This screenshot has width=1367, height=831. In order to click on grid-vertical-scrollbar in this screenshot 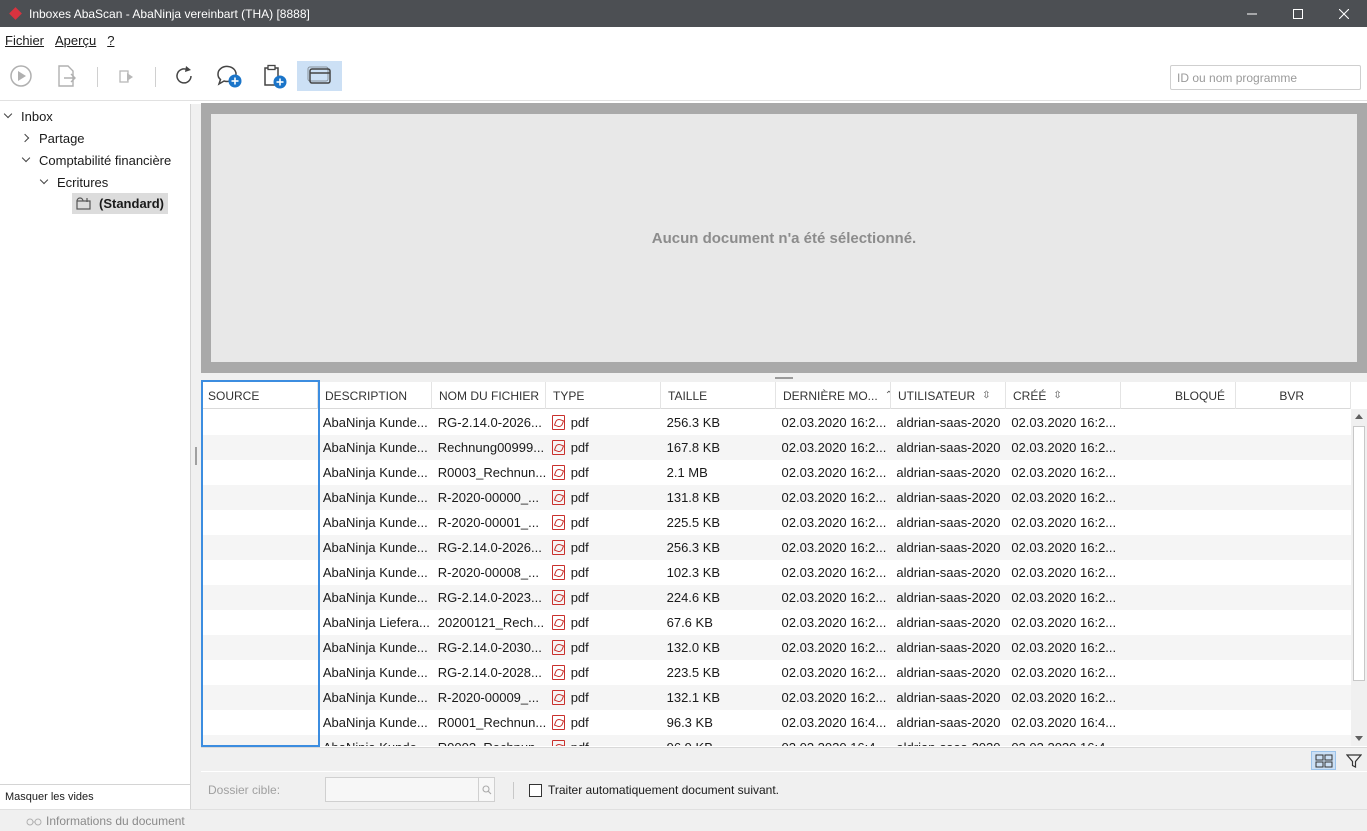, I will do `click(1359, 577)`.